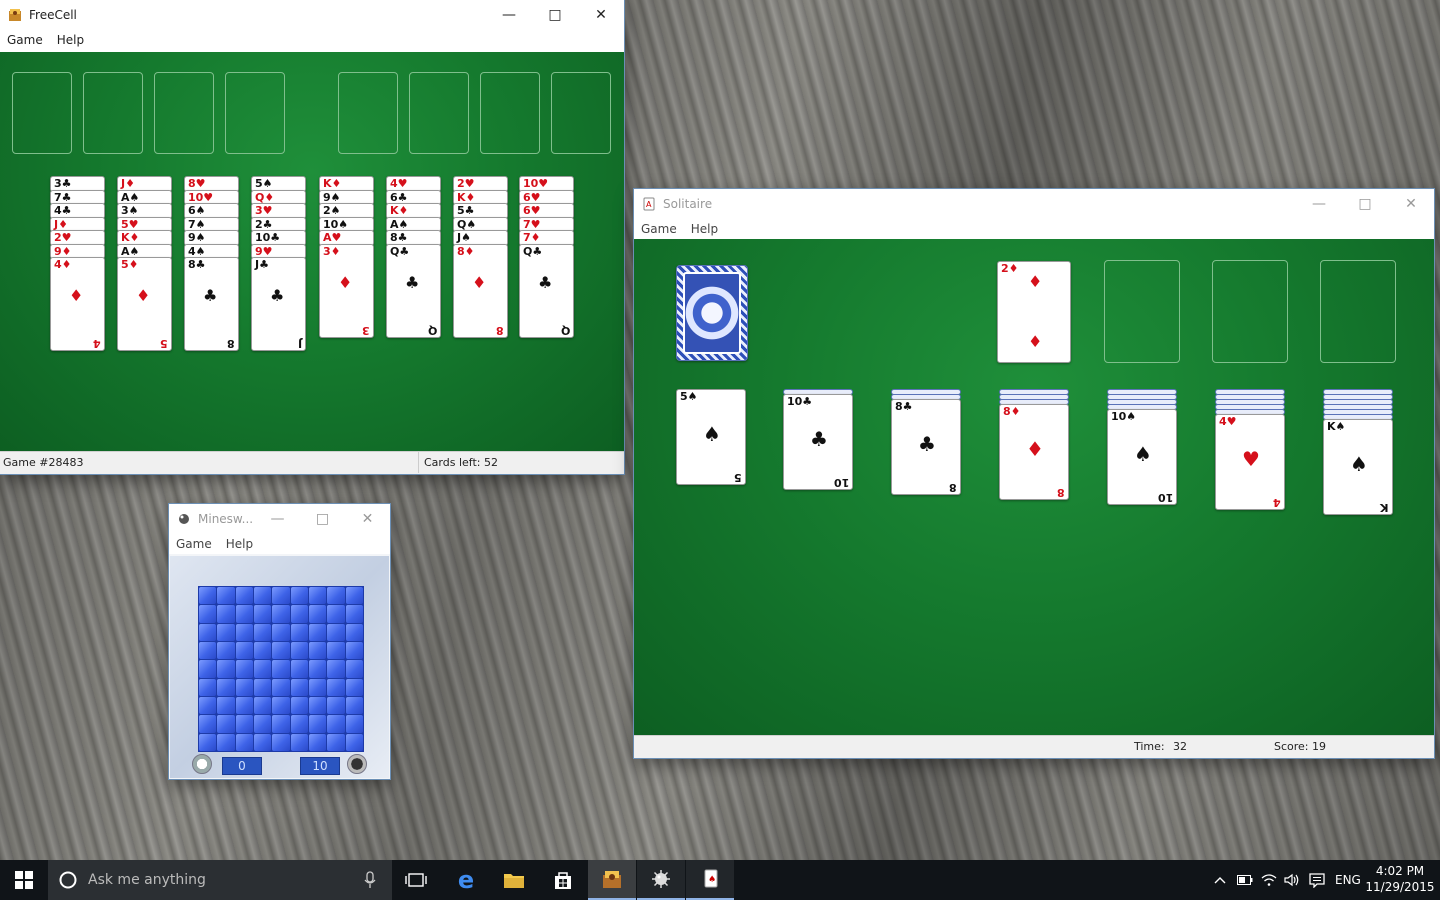  Describe the element at coordinates (466, 880) in the screenshot. I see `edge-taskbar-button: e` at that location.